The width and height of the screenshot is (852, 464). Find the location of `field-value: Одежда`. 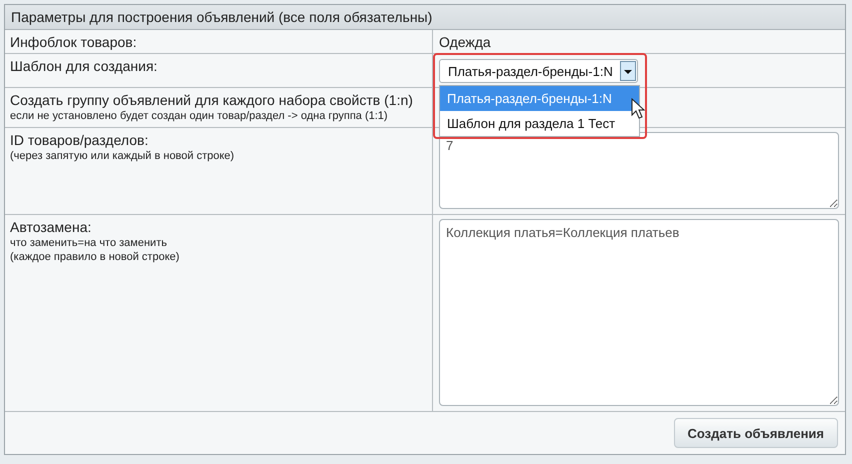

field-value: Одежда is located at coordinates (465, 42).